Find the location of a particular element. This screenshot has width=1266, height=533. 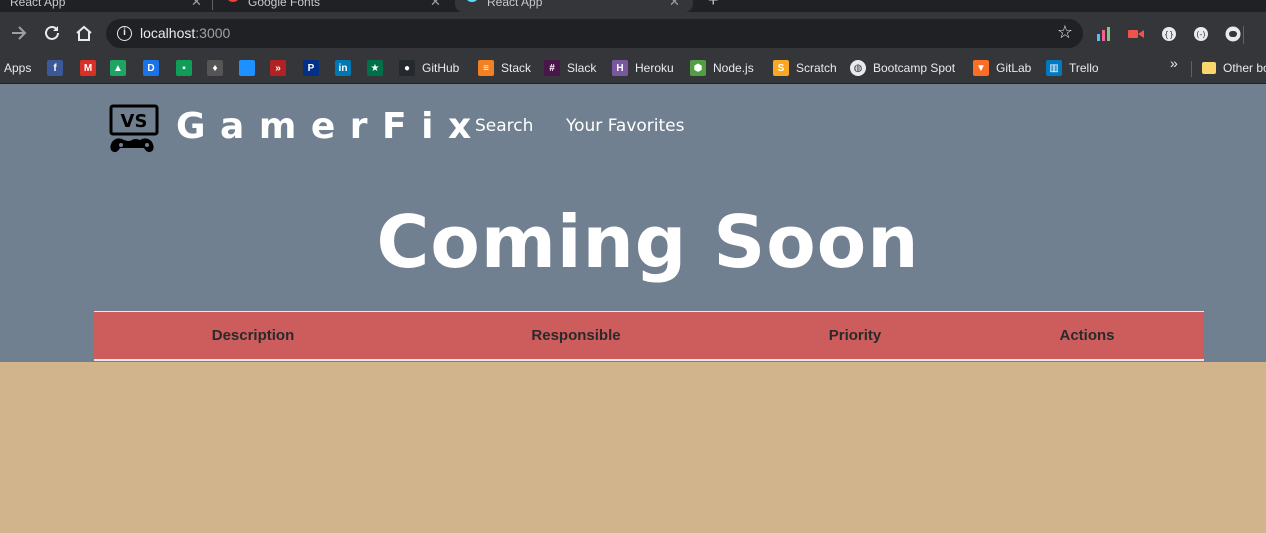

info-icon: i is located at coordinates (124, 33).